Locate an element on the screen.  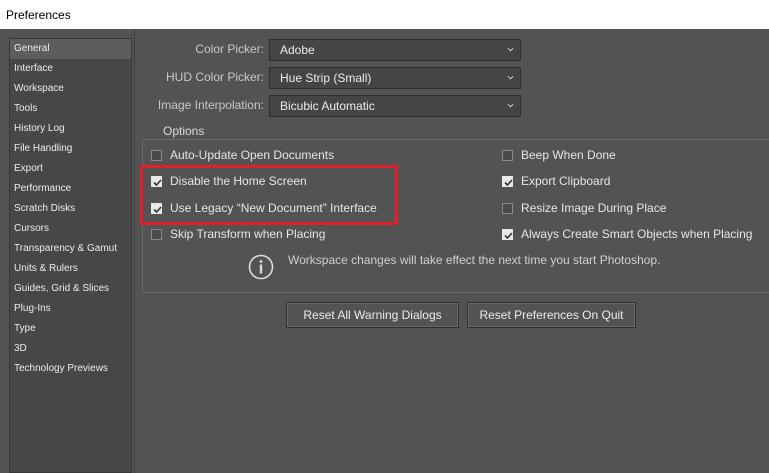
export-clipboard-checkbox: Export Clipboard is located at coordinates (556, 181).